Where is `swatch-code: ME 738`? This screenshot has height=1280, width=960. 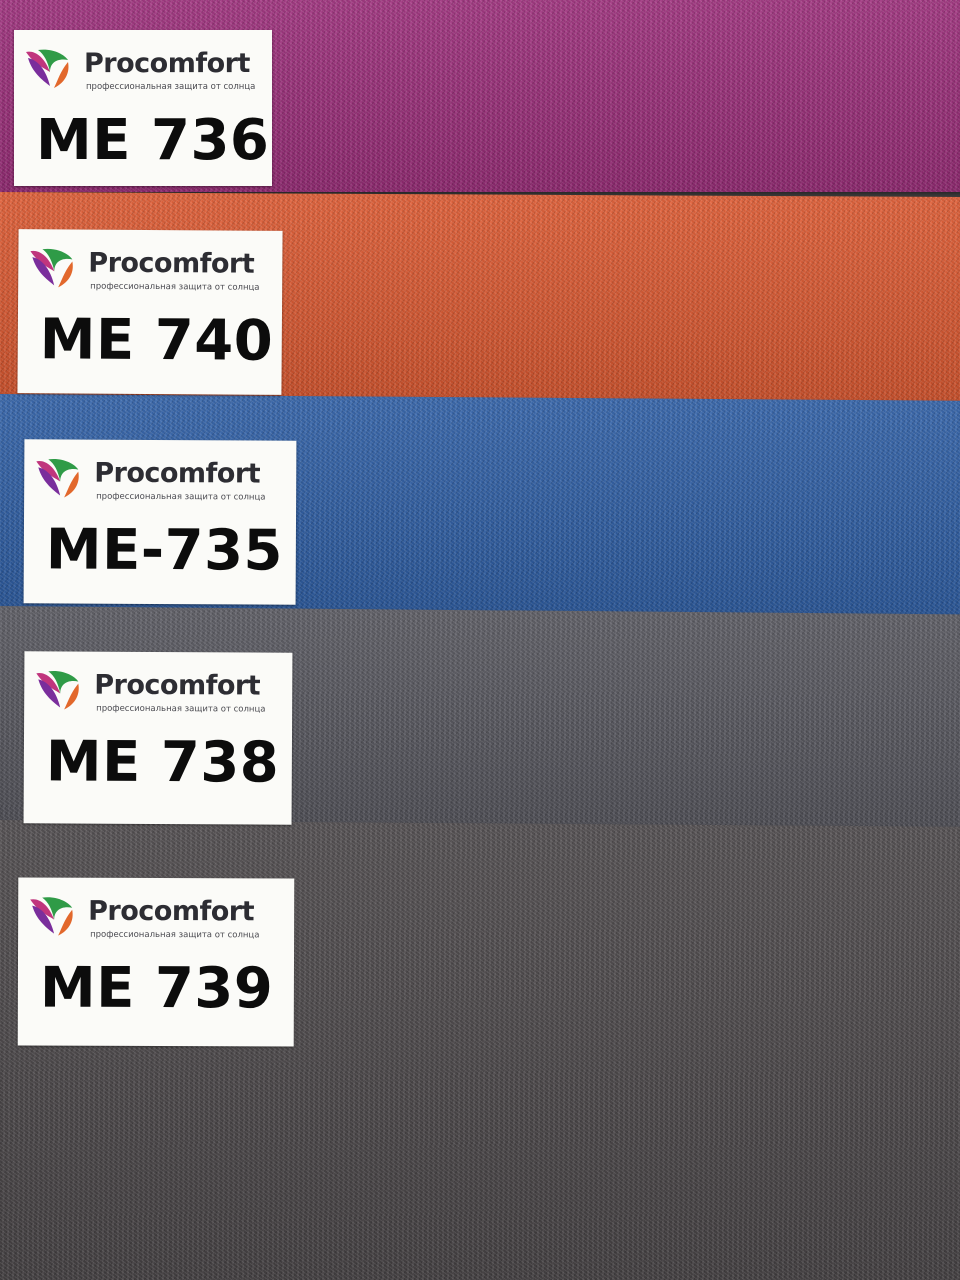
swatch-code: ME 738 is located at coordinates (162, 762).